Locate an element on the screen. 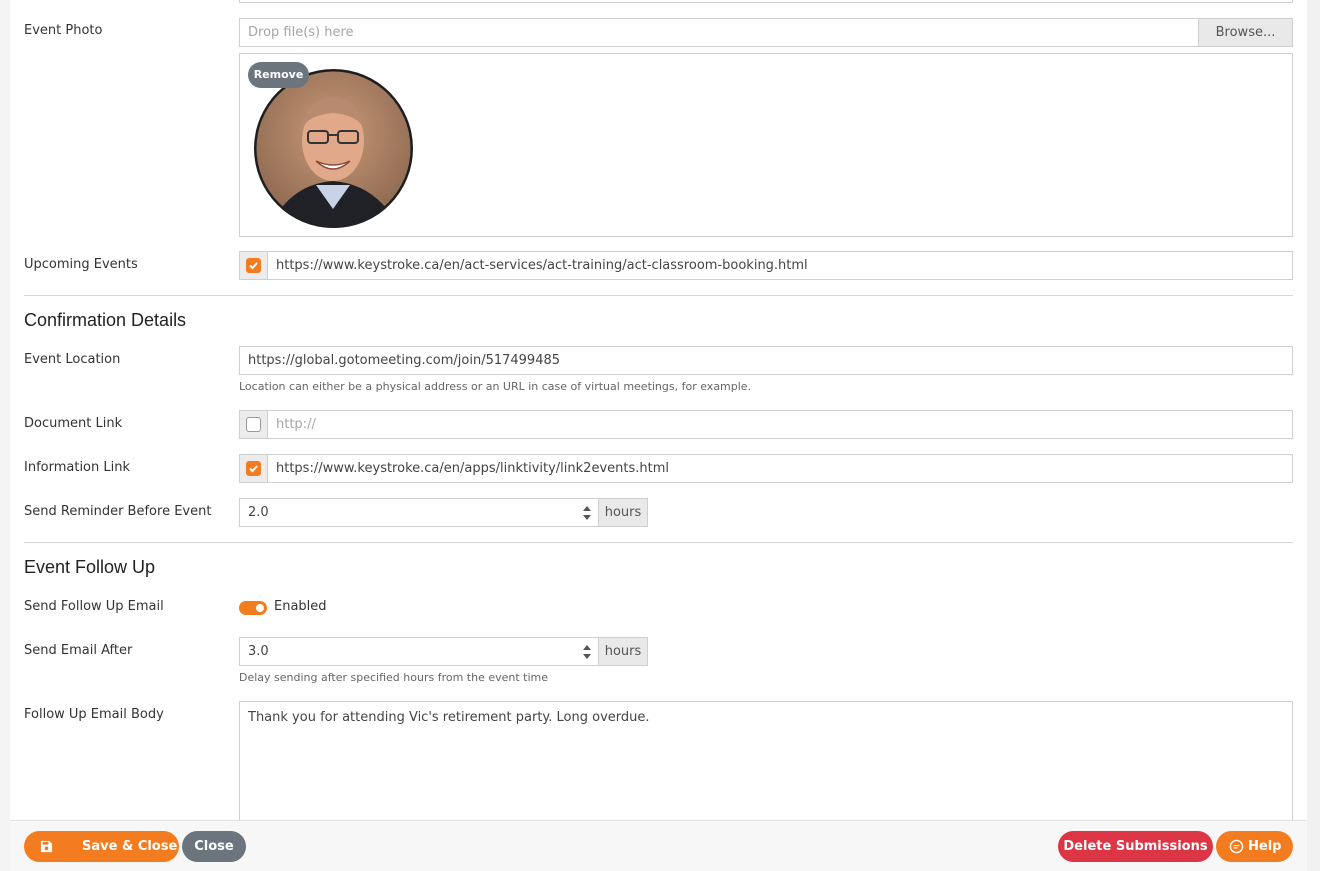 The width and height of the screenshot is (1320, 871). previous-field-bottom is located at coordinates (766, 1).